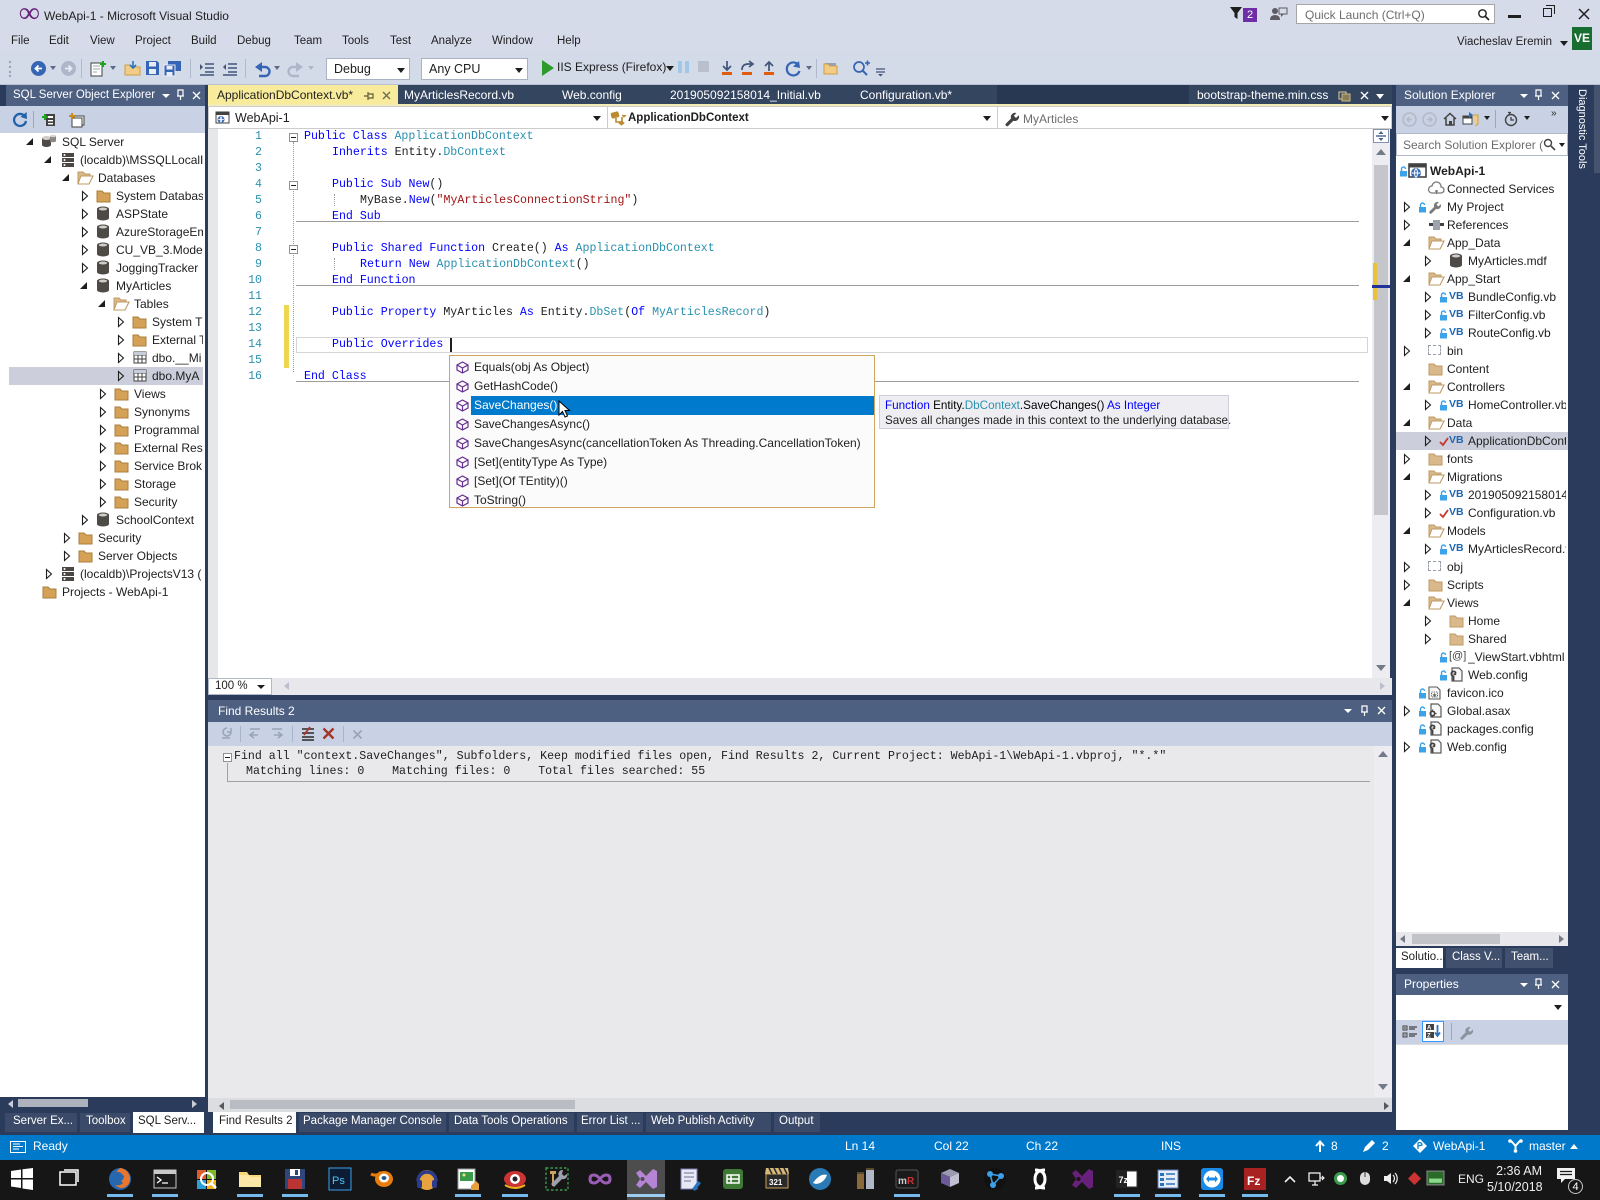  What do you see at coordinates (1429, 1029) in the screenshot?
I see `svg-text: A` at bounding box center [1429, 1029].